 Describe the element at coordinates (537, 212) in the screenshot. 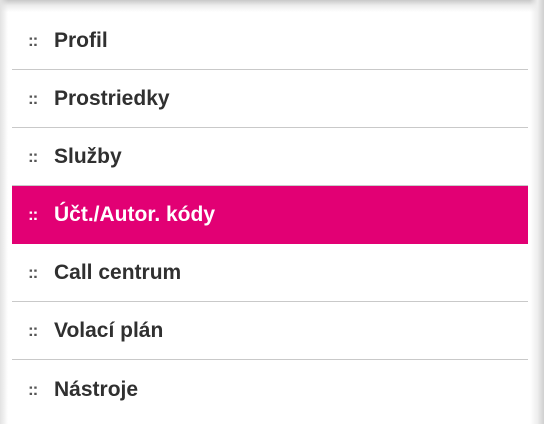

I see `panel-shadow-right` at that location.